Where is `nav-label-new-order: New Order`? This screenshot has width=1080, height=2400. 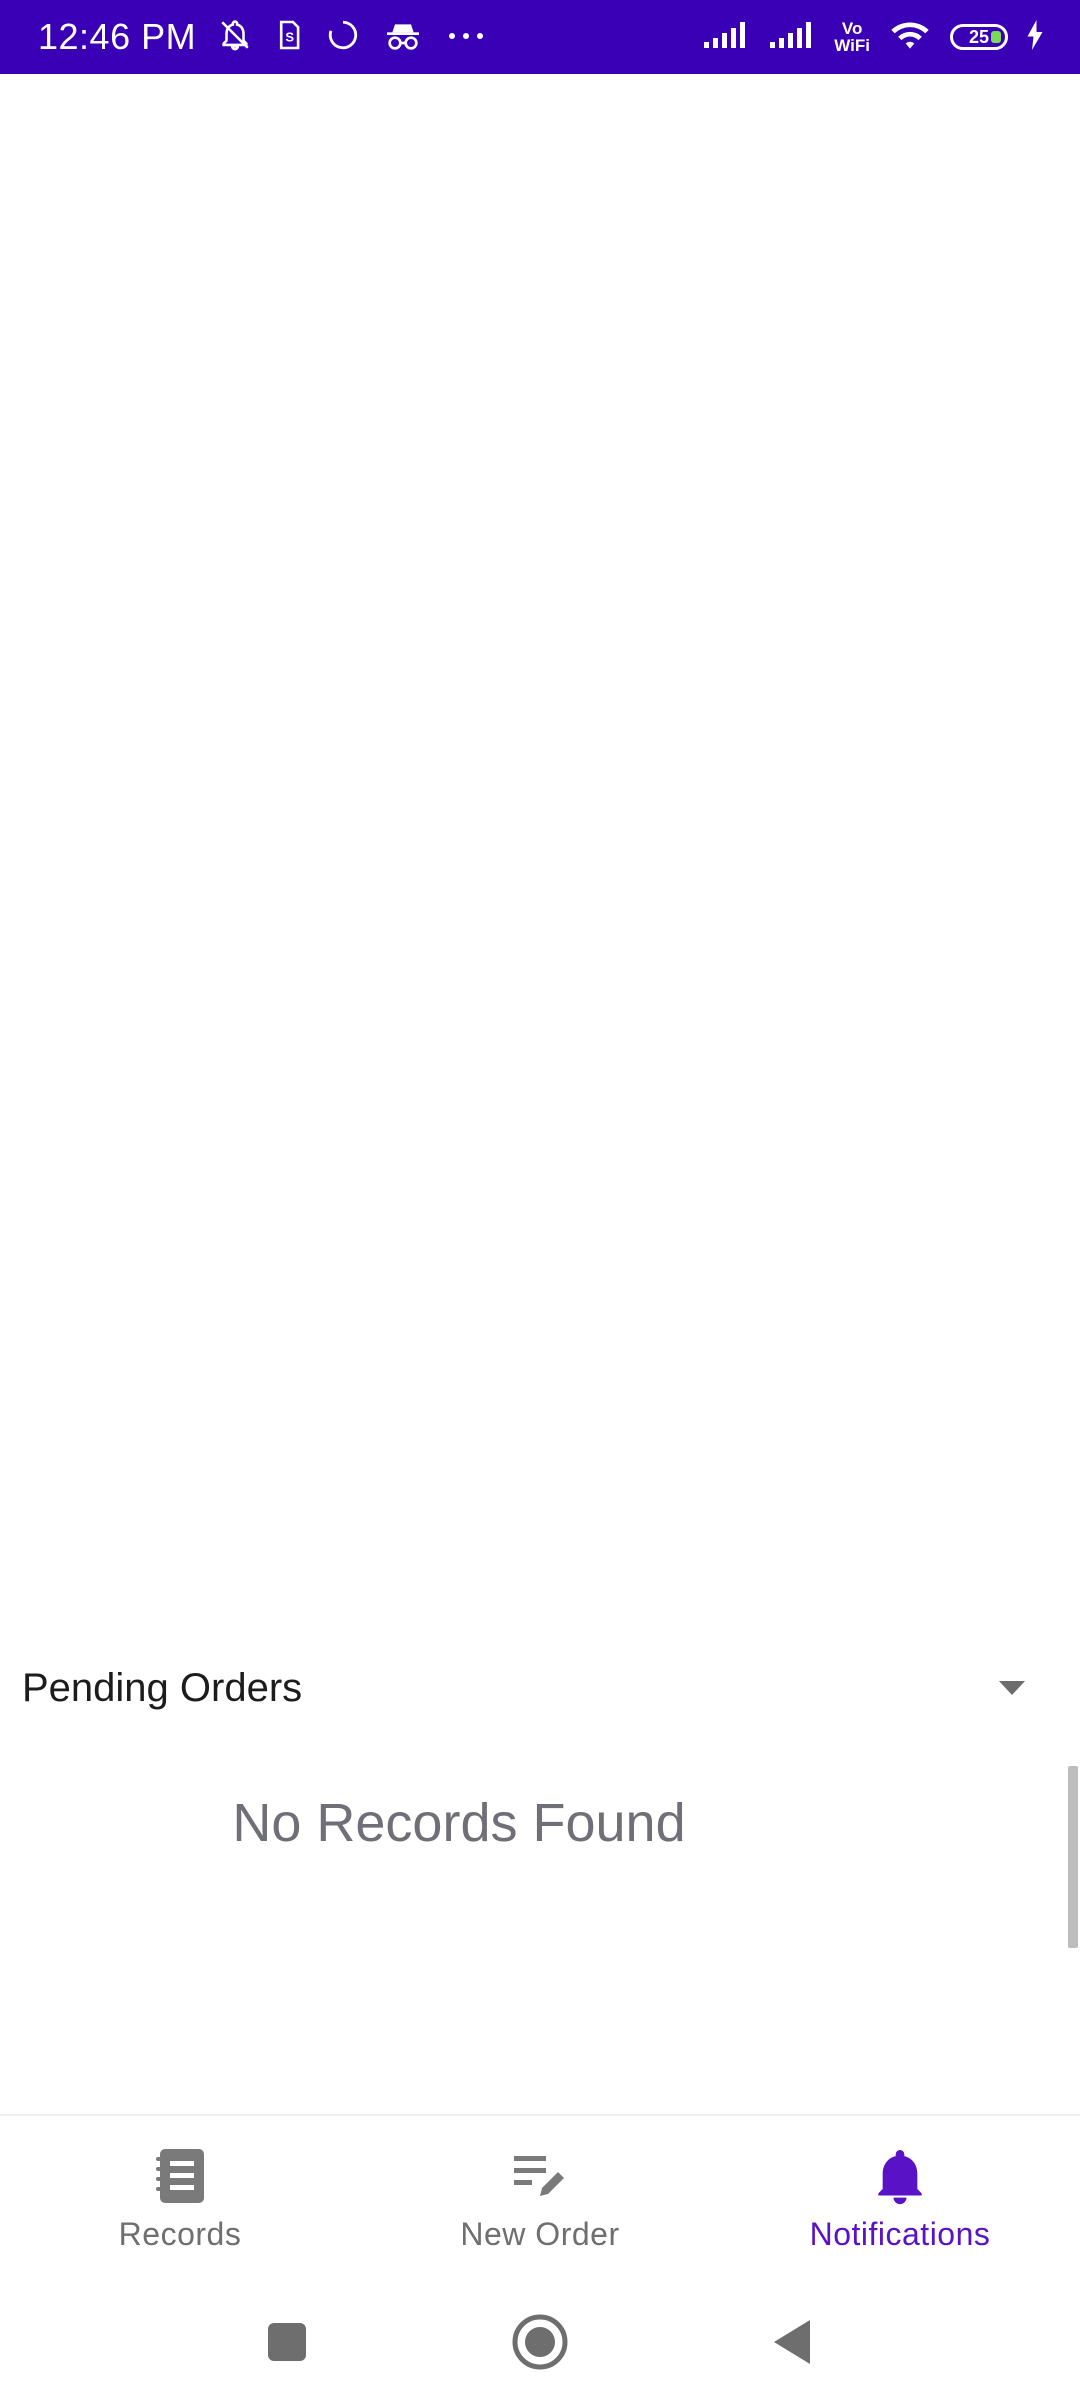
nav-label-new-order: New Order is located at coordinates (540, 2234).